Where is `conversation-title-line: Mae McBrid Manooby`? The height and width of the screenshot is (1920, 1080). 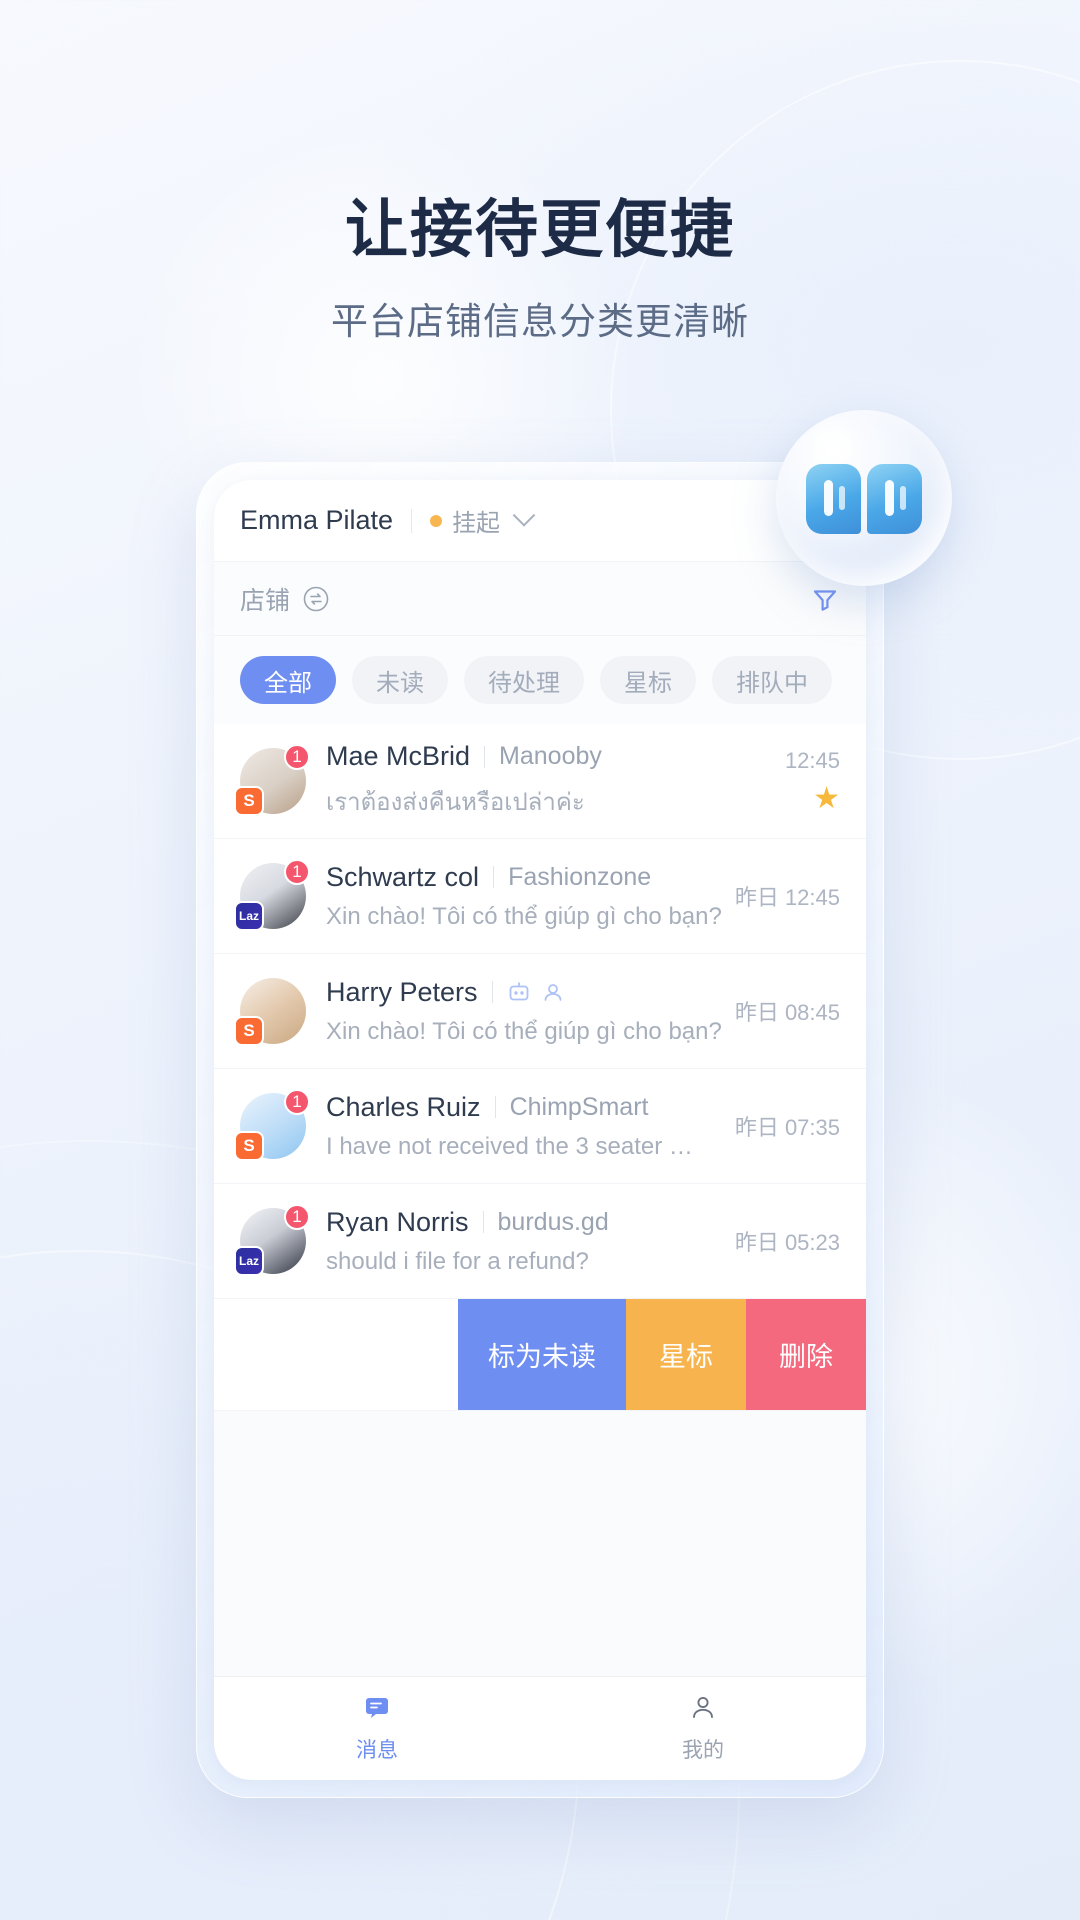 conversation-title-line: Mae McBrid Manooby is located at coordinates (549, 756).